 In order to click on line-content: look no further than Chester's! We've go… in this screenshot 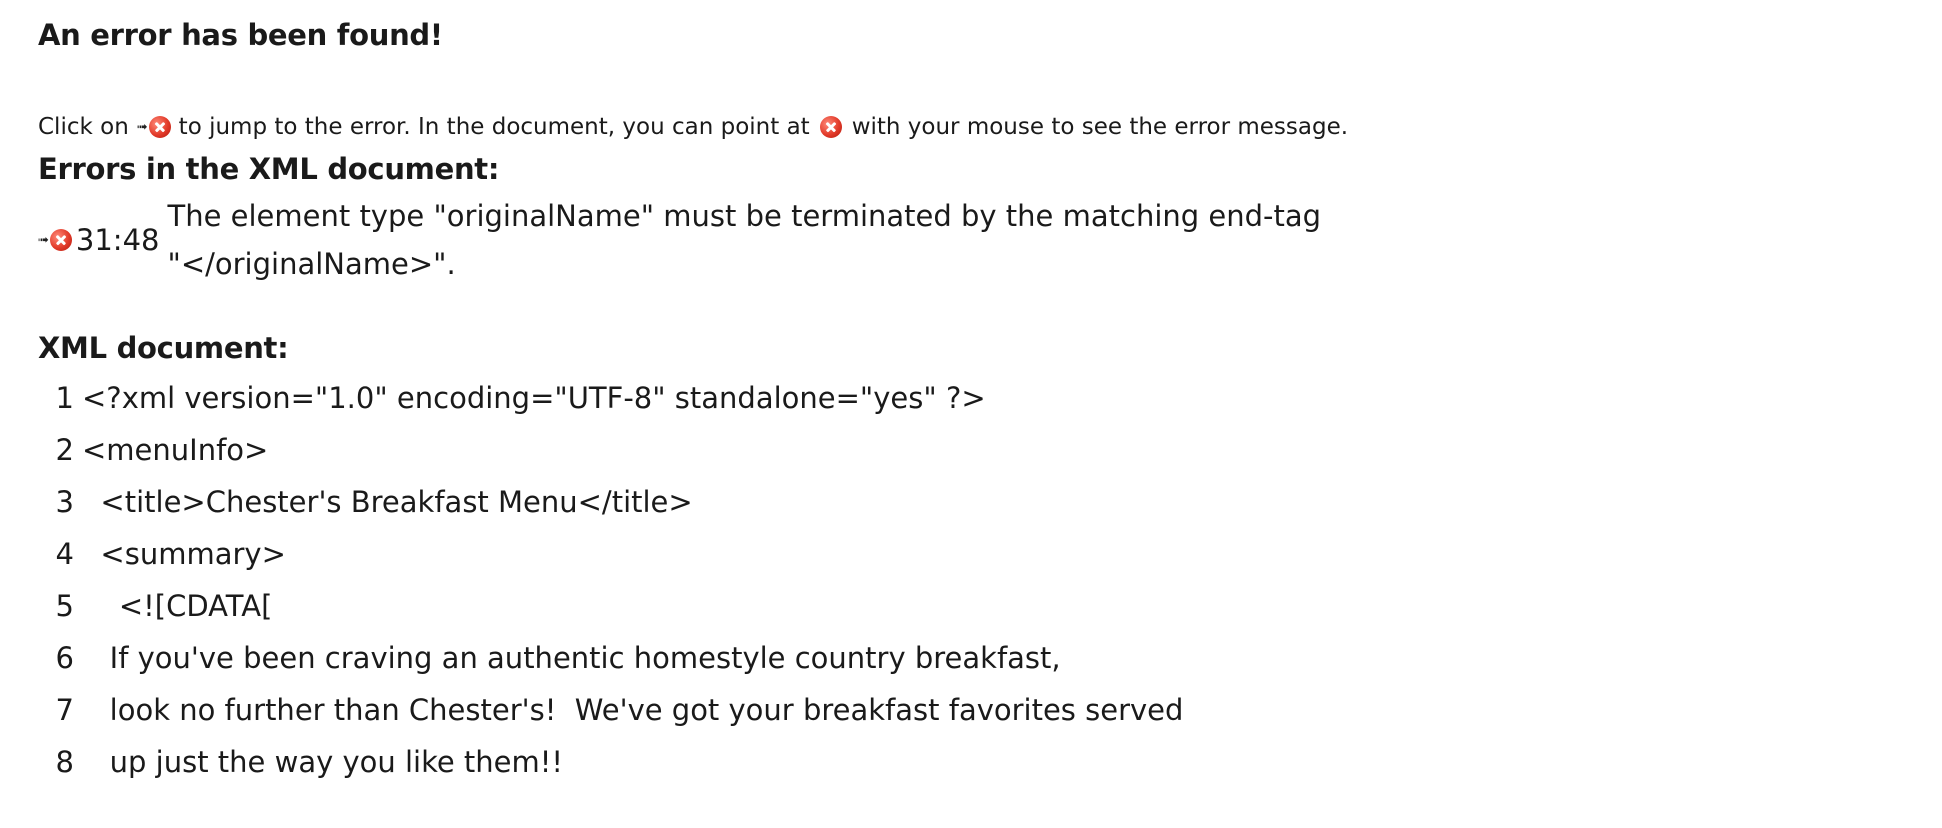, I will do `click(633, 710)`.